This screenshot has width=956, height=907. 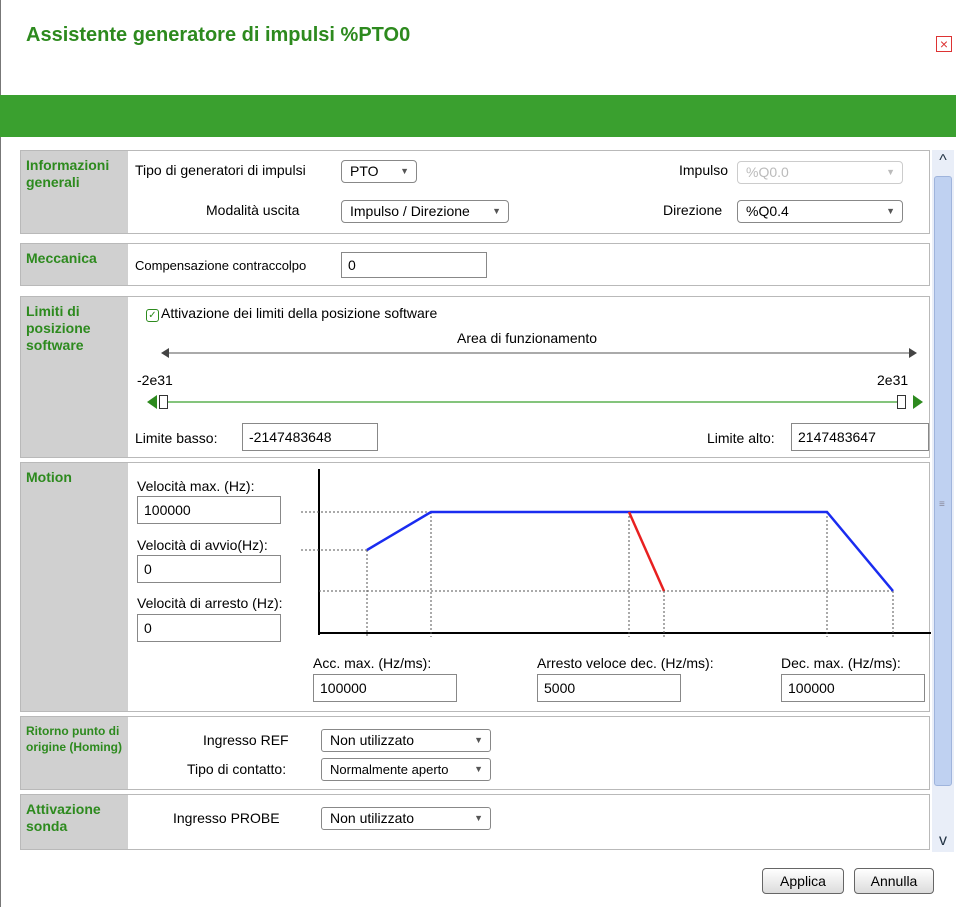 I want to click on backlash-input: 0, so click(x=414, y=265).